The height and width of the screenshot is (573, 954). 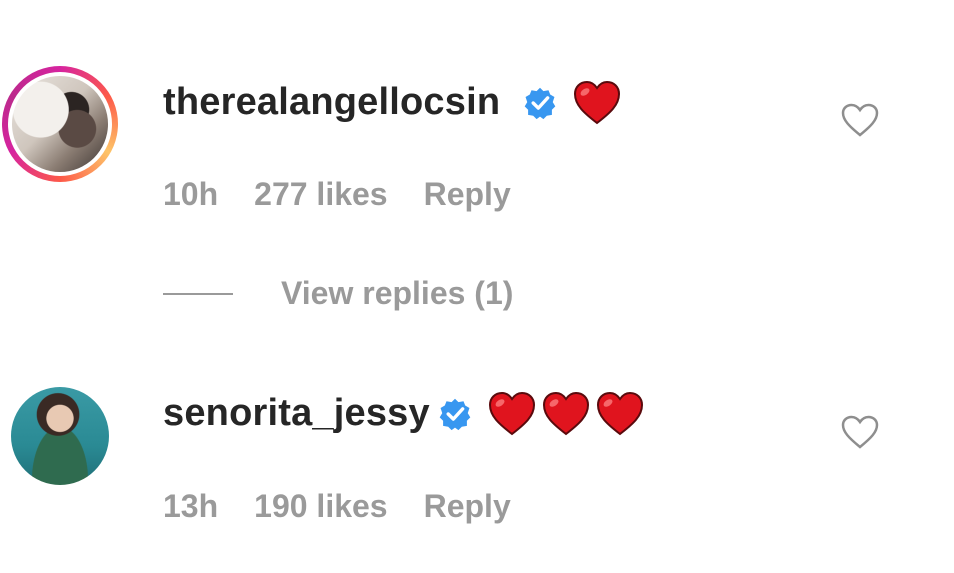 I want to click on view-replies-label: View replies (1), so click(x=397, y=293).